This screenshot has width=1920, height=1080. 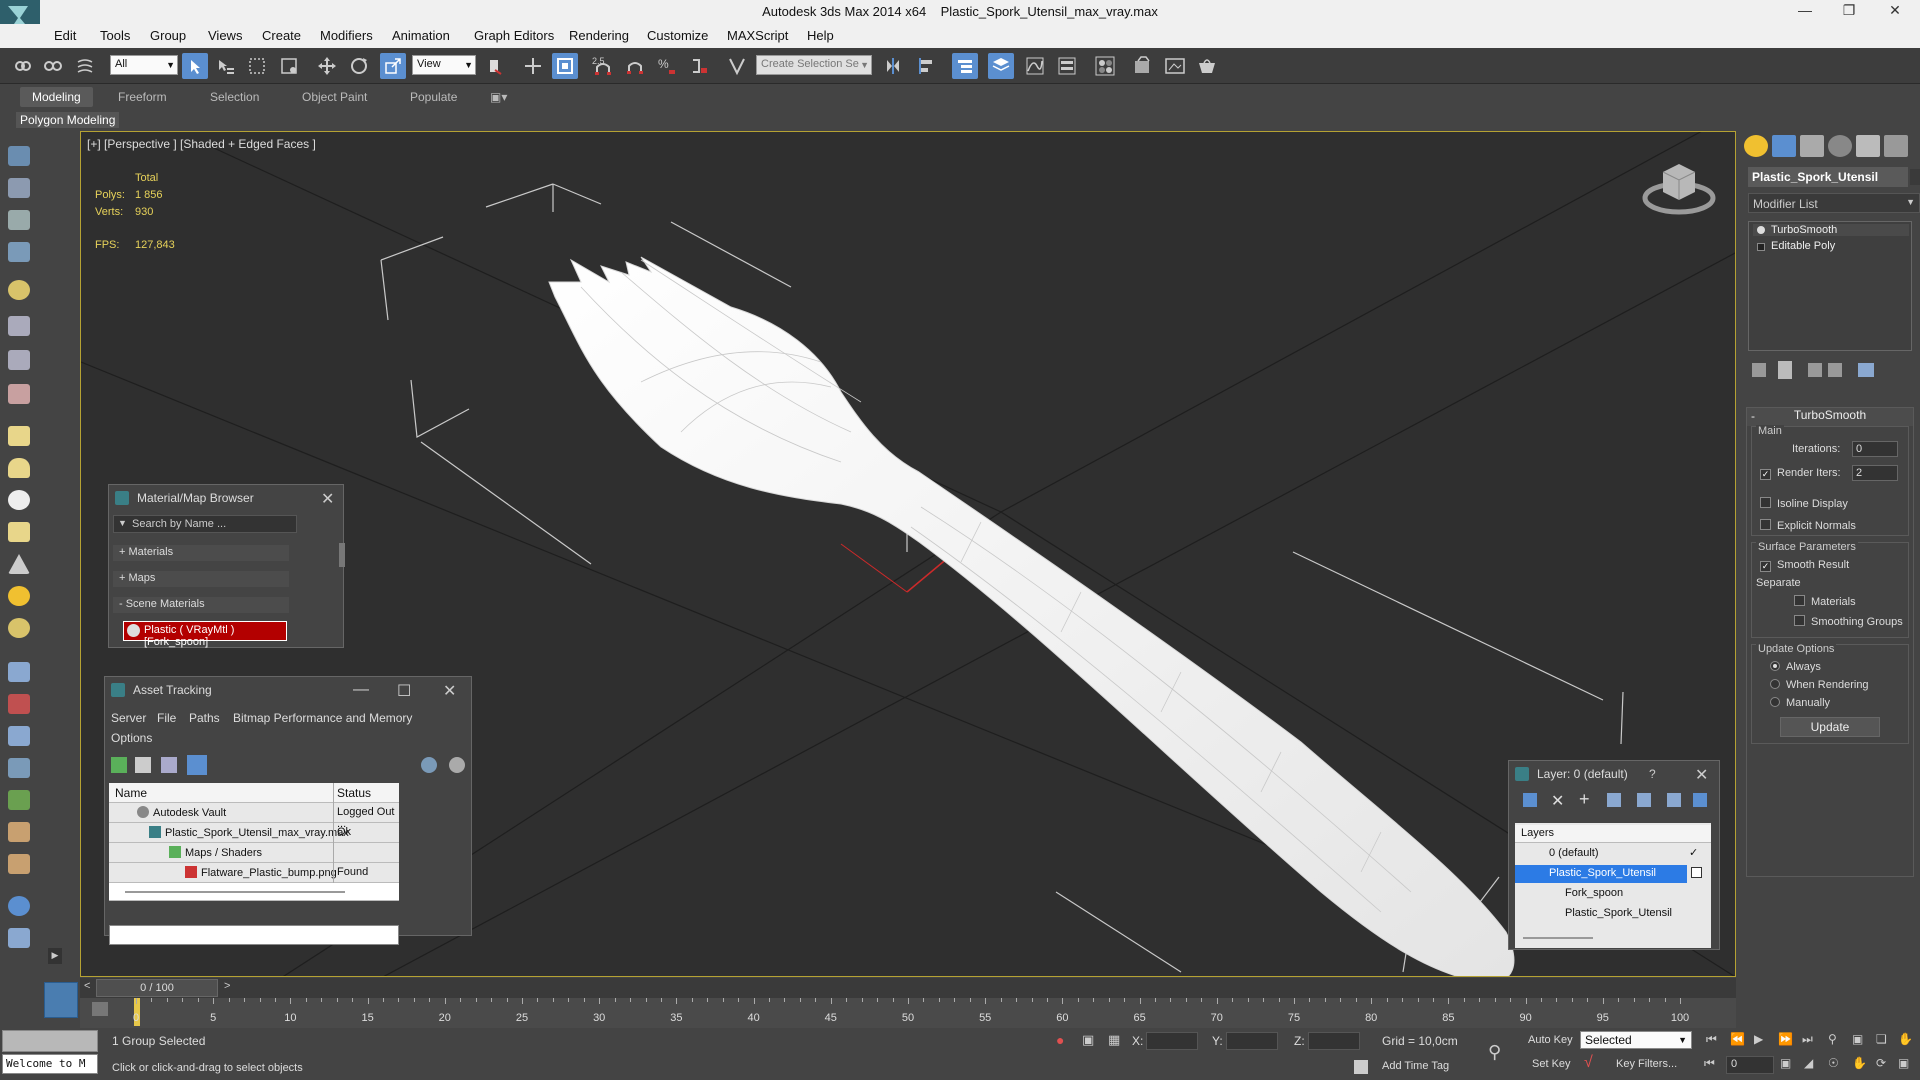 I want to click on expand-icon, so click(x=1761, y=247).